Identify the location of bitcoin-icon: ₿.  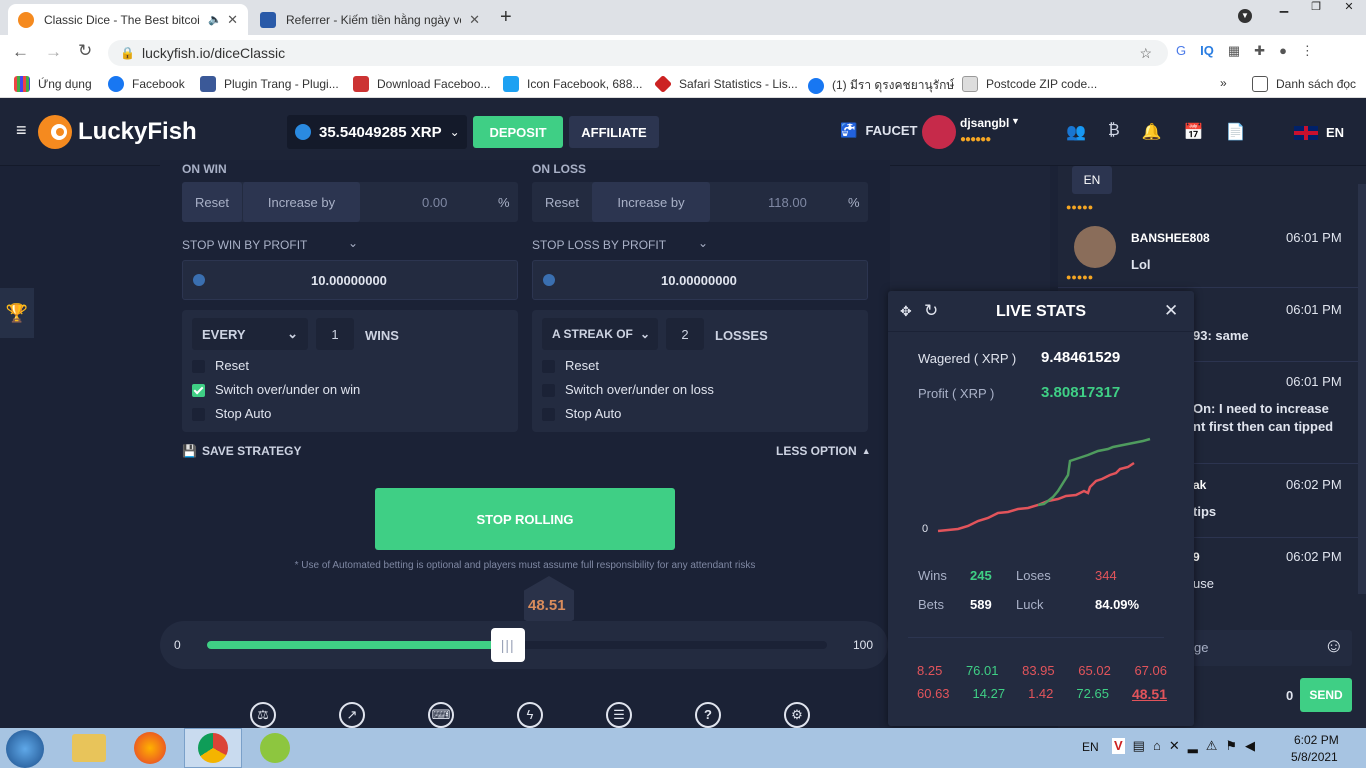
(1114, 132).